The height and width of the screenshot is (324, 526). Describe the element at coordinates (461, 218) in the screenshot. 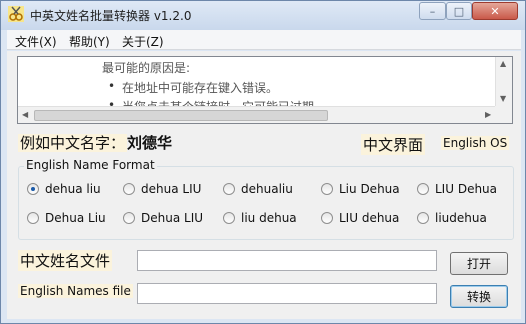

I see `radio-label: liudehua` at that location.